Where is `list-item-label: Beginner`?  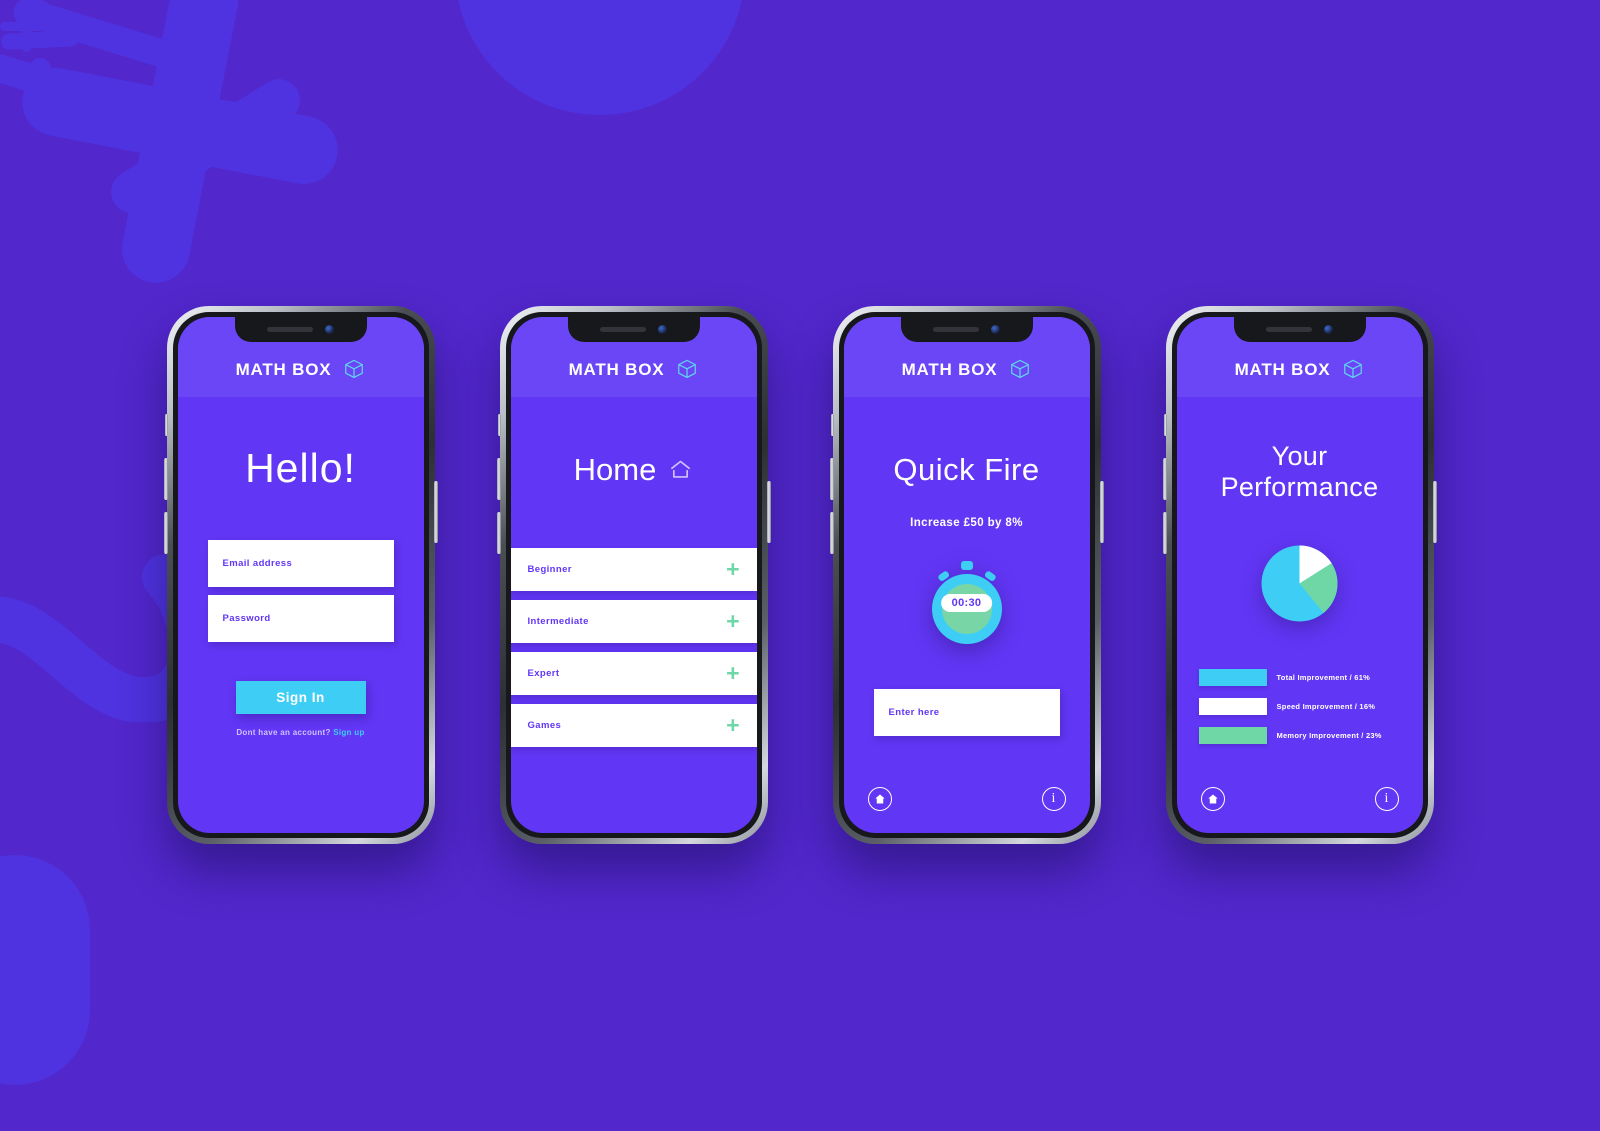 list-item-label: Beginner is located at coordinates (549, 569).